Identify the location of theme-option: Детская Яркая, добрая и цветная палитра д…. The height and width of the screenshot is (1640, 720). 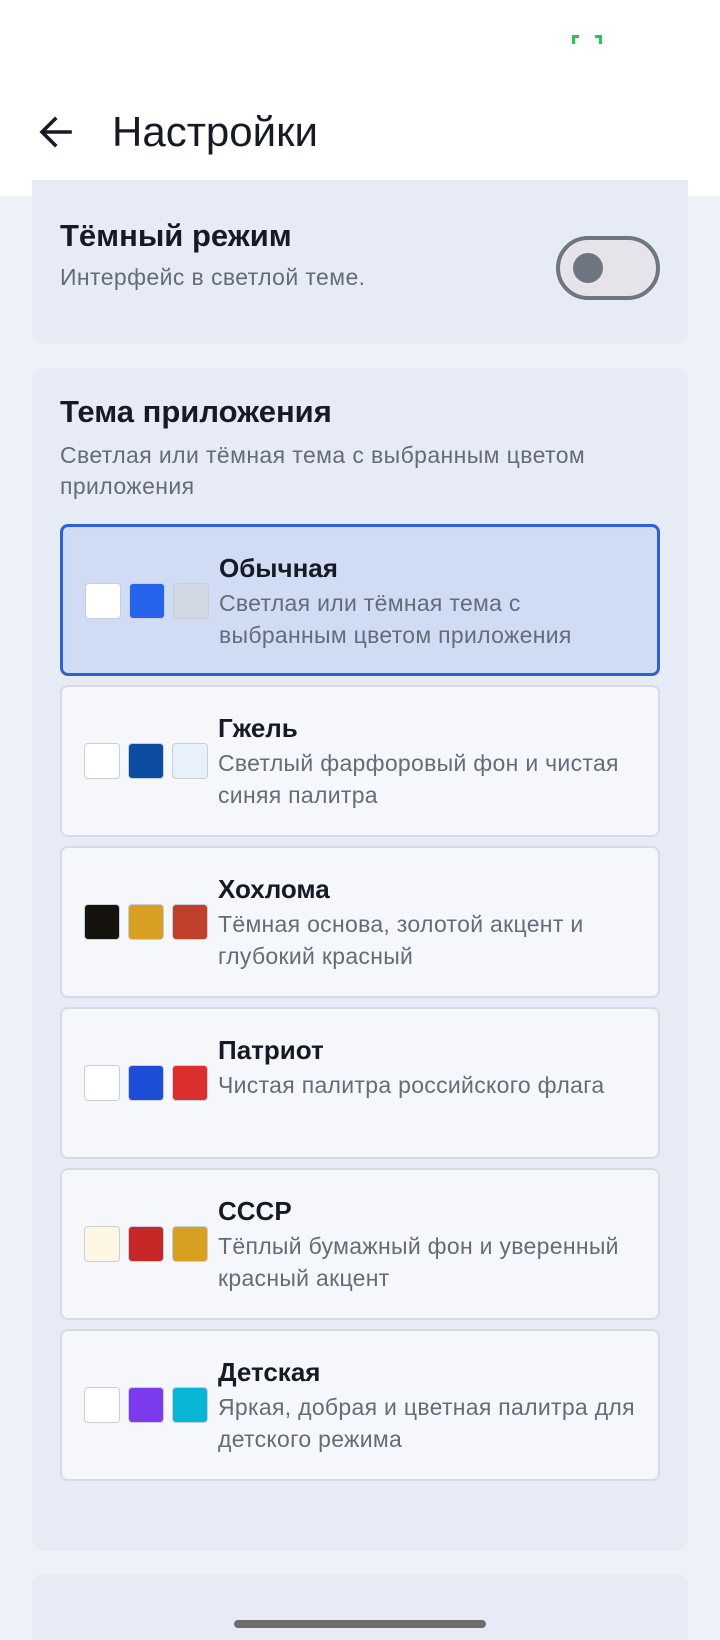
(360, 1405).